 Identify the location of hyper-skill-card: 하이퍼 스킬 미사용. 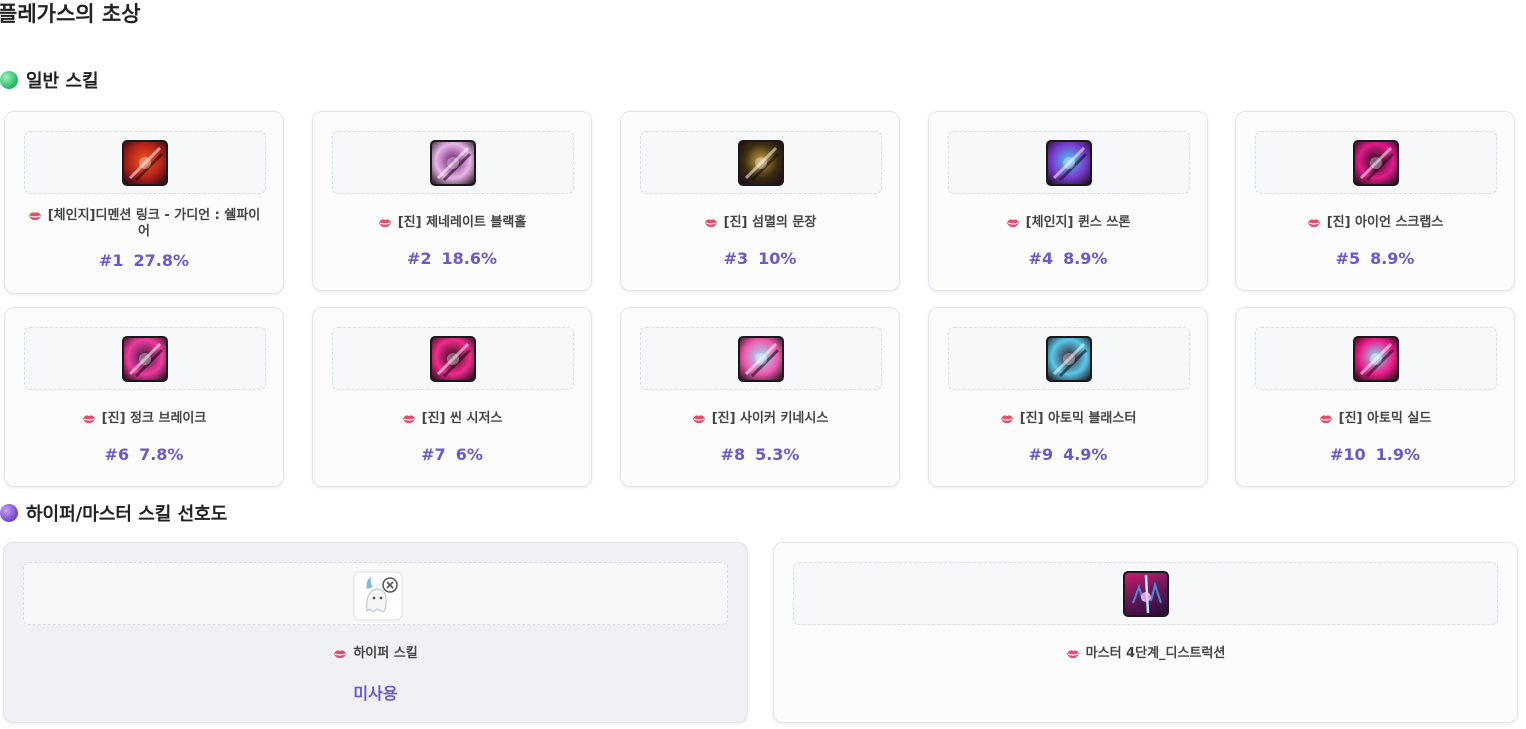
(375, 632).